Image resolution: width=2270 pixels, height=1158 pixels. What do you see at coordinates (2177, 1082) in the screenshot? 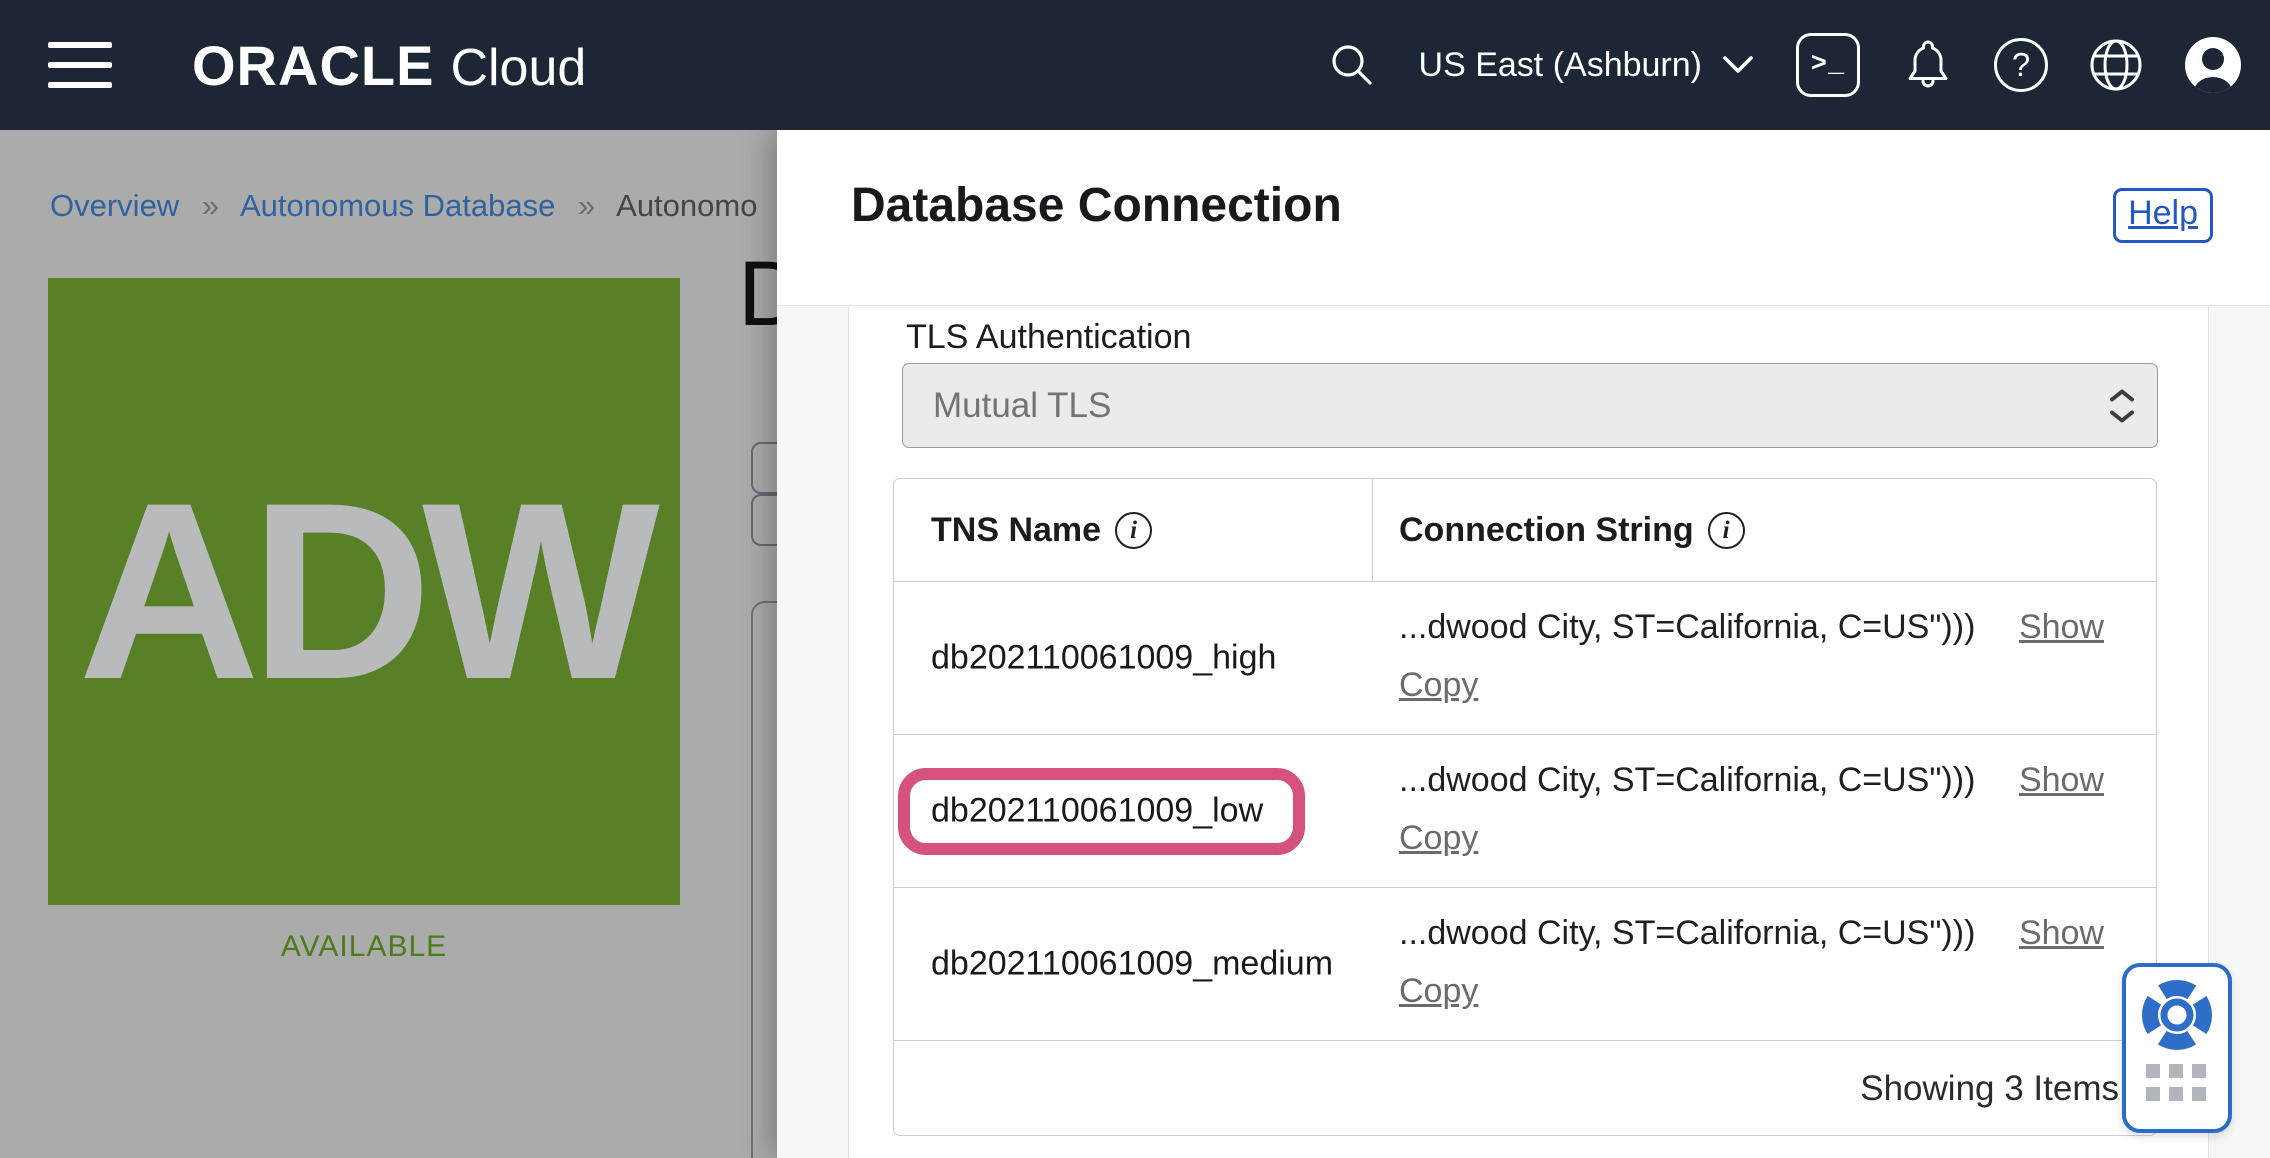
I see `drag-handle-grid-icon` at bounding box center [2177, 1082].